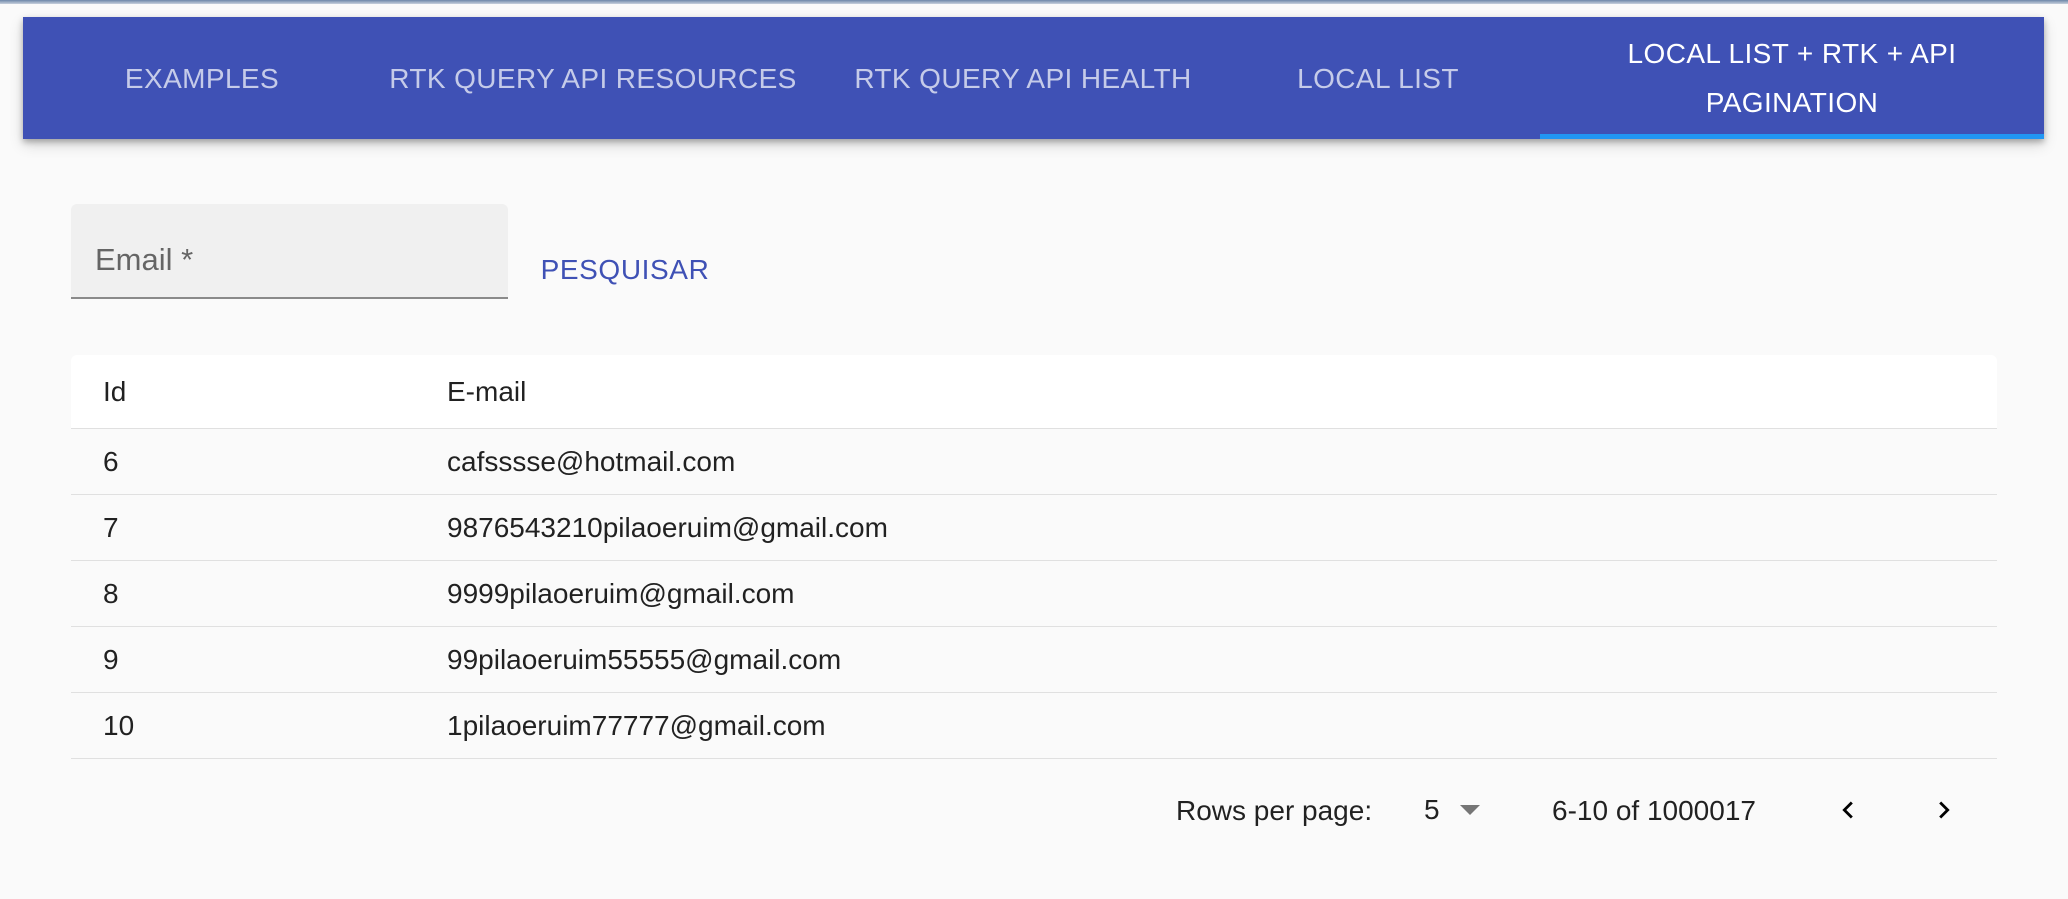 The height and width of the screenshot is (899, 2068). Describe the element at coordinates (119, 725) in the screenshot. I see `cell-id: 10` at that location.